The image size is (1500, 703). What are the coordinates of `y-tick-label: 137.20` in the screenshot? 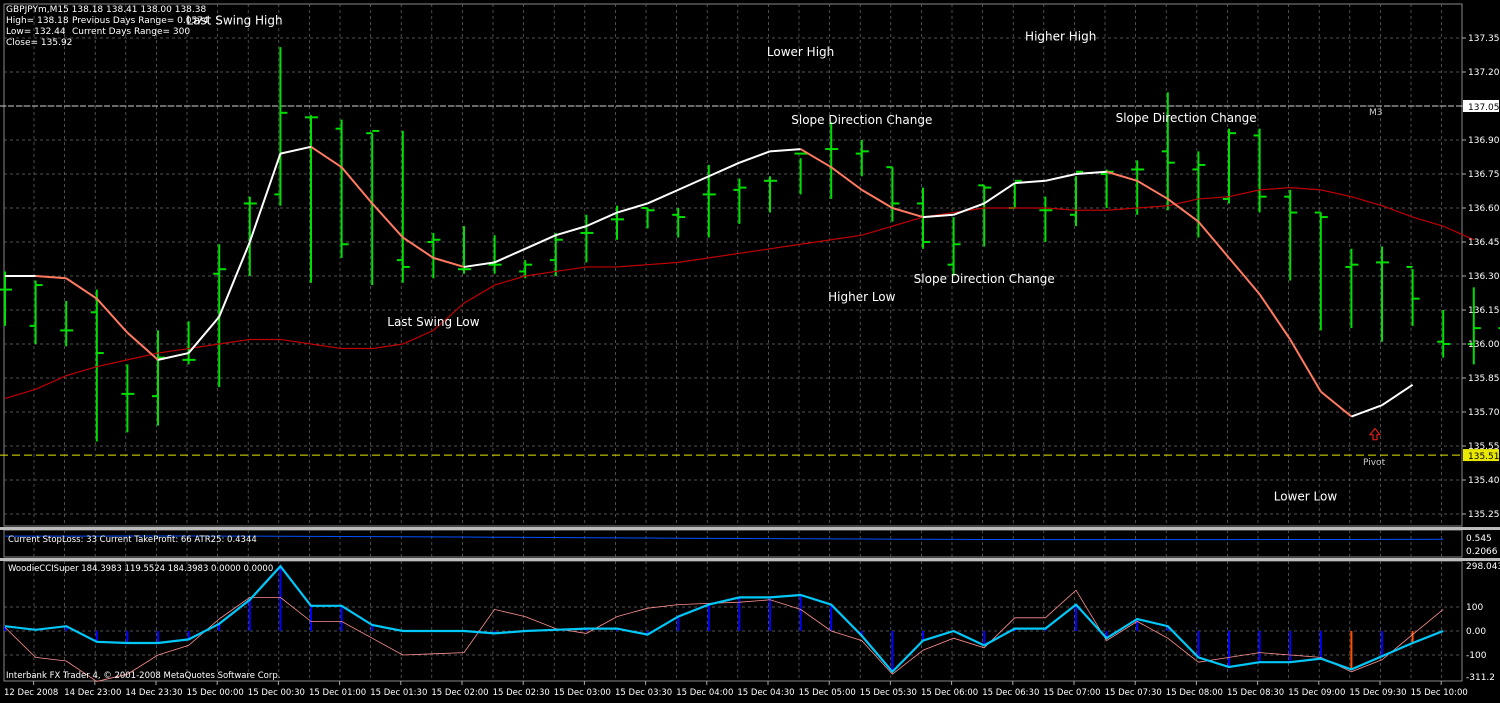 It's located at (1484, 73).